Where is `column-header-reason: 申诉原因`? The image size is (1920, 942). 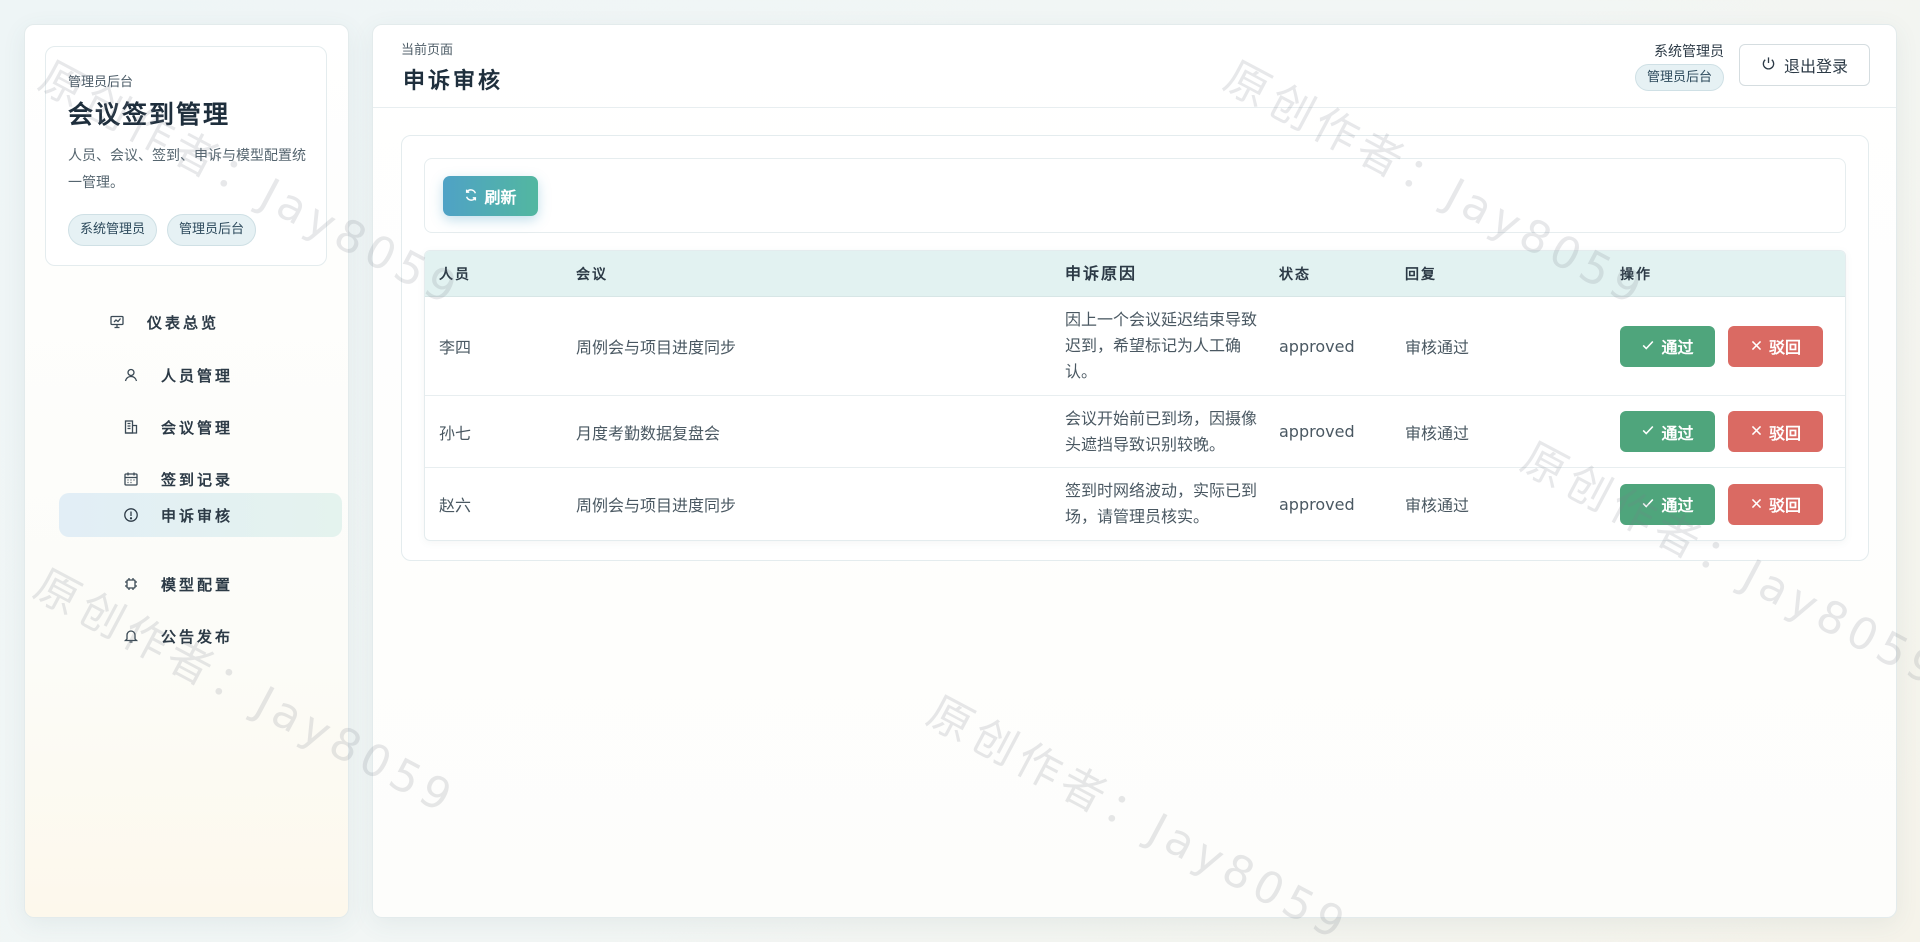
column-header-reason: 申诉原因 is located at coordinates (1101, 273).